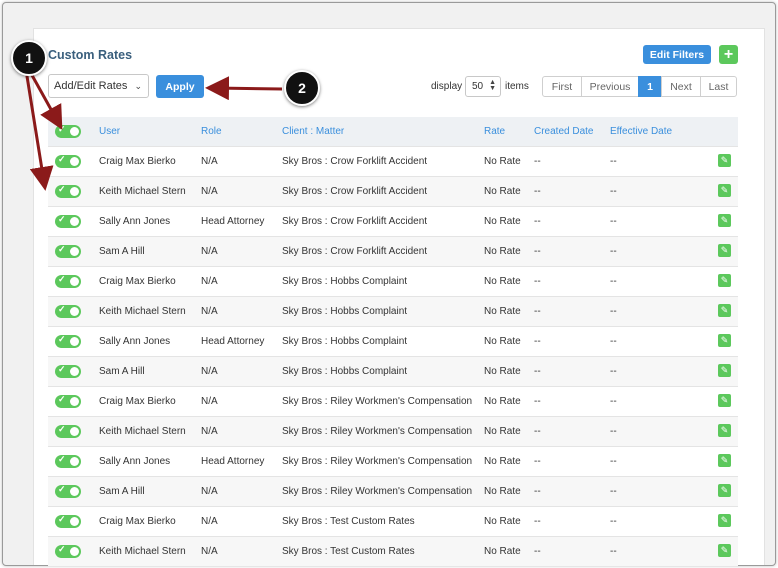 The width and height of the screenshot is (778, 568). I want to click on header-created-date: Created Date, so click(563, 131).